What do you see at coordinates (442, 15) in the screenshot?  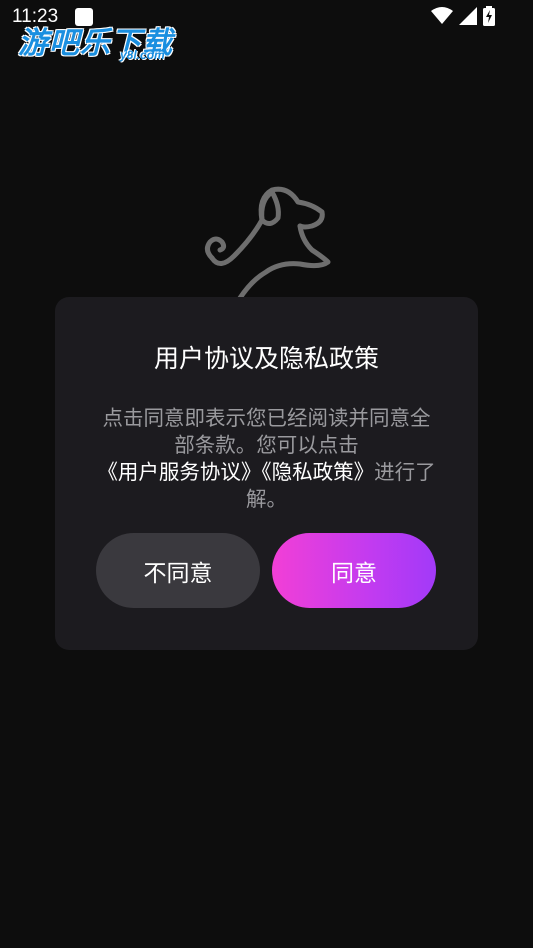 I see `wifi-icon` at bounding box center [442, 15].